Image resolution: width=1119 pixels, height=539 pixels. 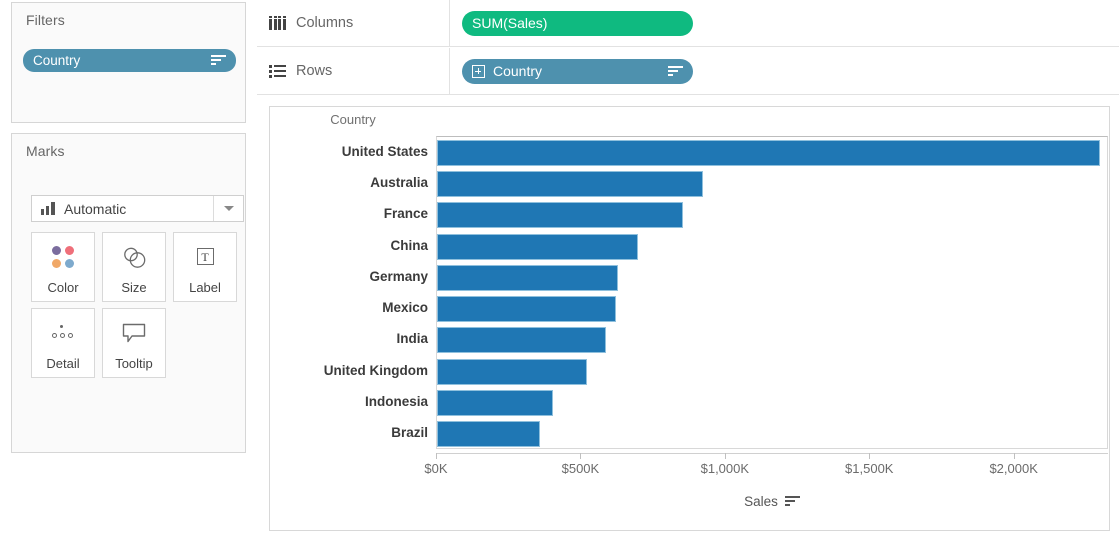 What do you see at coordinates (134, 332) in the screenshot?
I see `tooltip-bubble-icon` at bounding box center [134, 332].